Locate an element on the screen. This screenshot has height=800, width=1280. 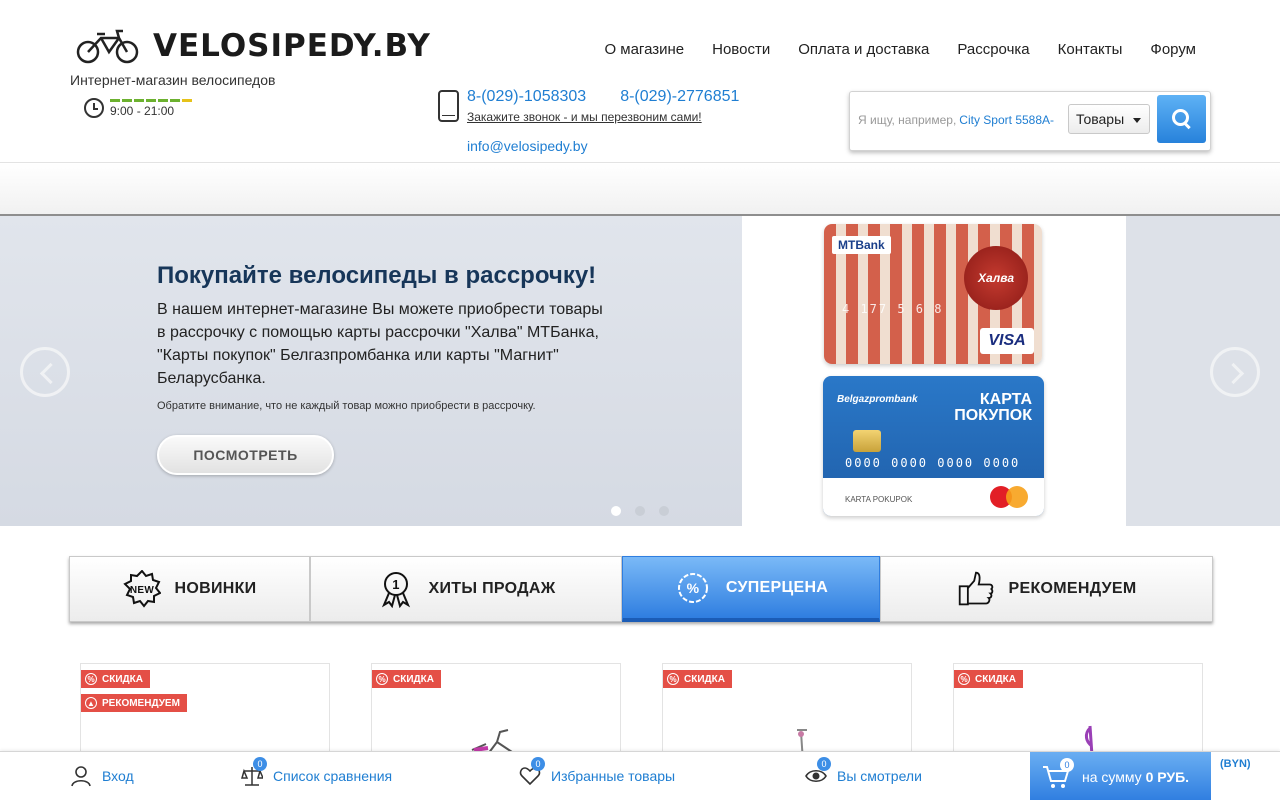
viewed-link: 0 Вы смотрели is located at coordinates (863, 772).